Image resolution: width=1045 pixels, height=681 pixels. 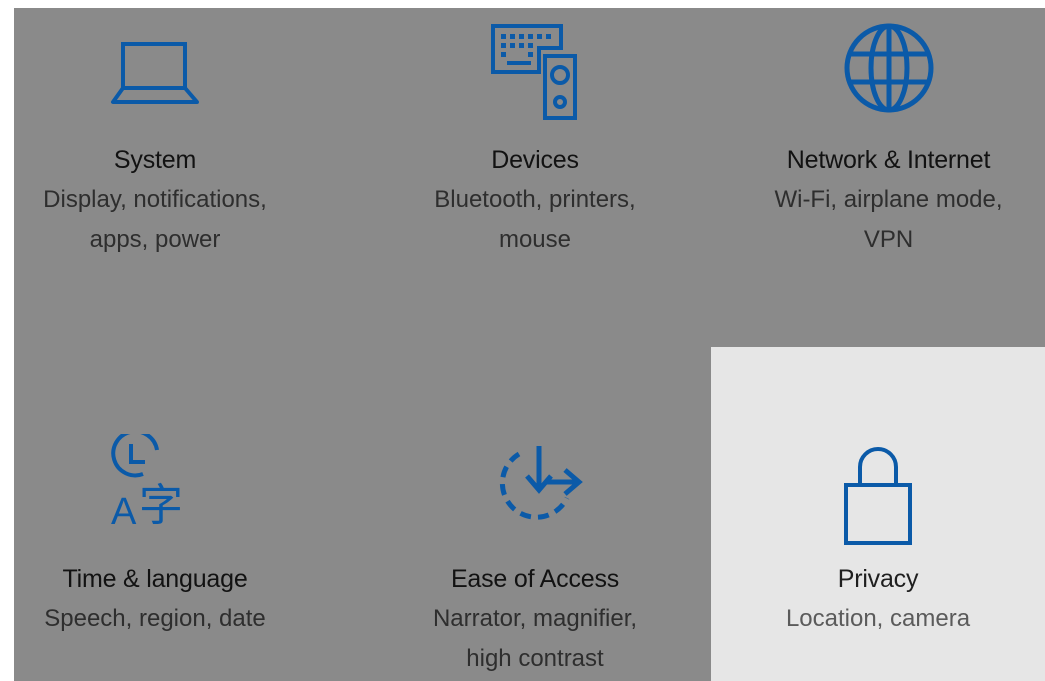 What do you see at coordinates (535, 160) in the screenshot?
I see `tile-title: Devices` at bounding box center [535, 160].